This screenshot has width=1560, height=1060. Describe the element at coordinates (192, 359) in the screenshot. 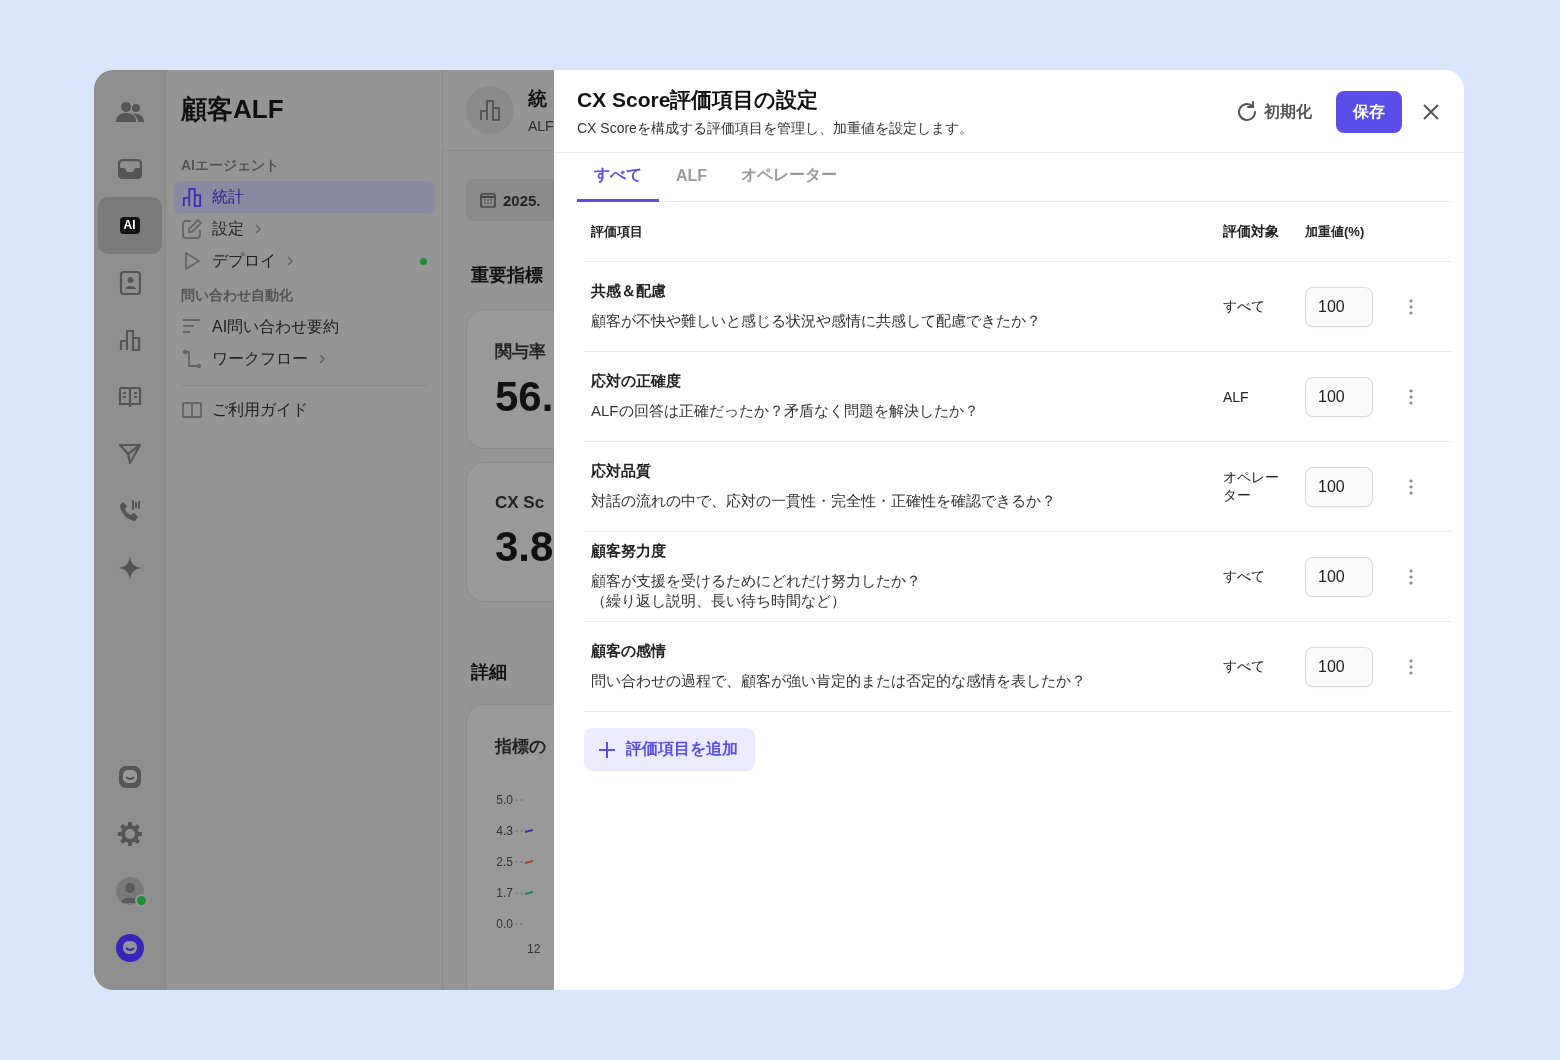

I see `workflow-icon` at that location.